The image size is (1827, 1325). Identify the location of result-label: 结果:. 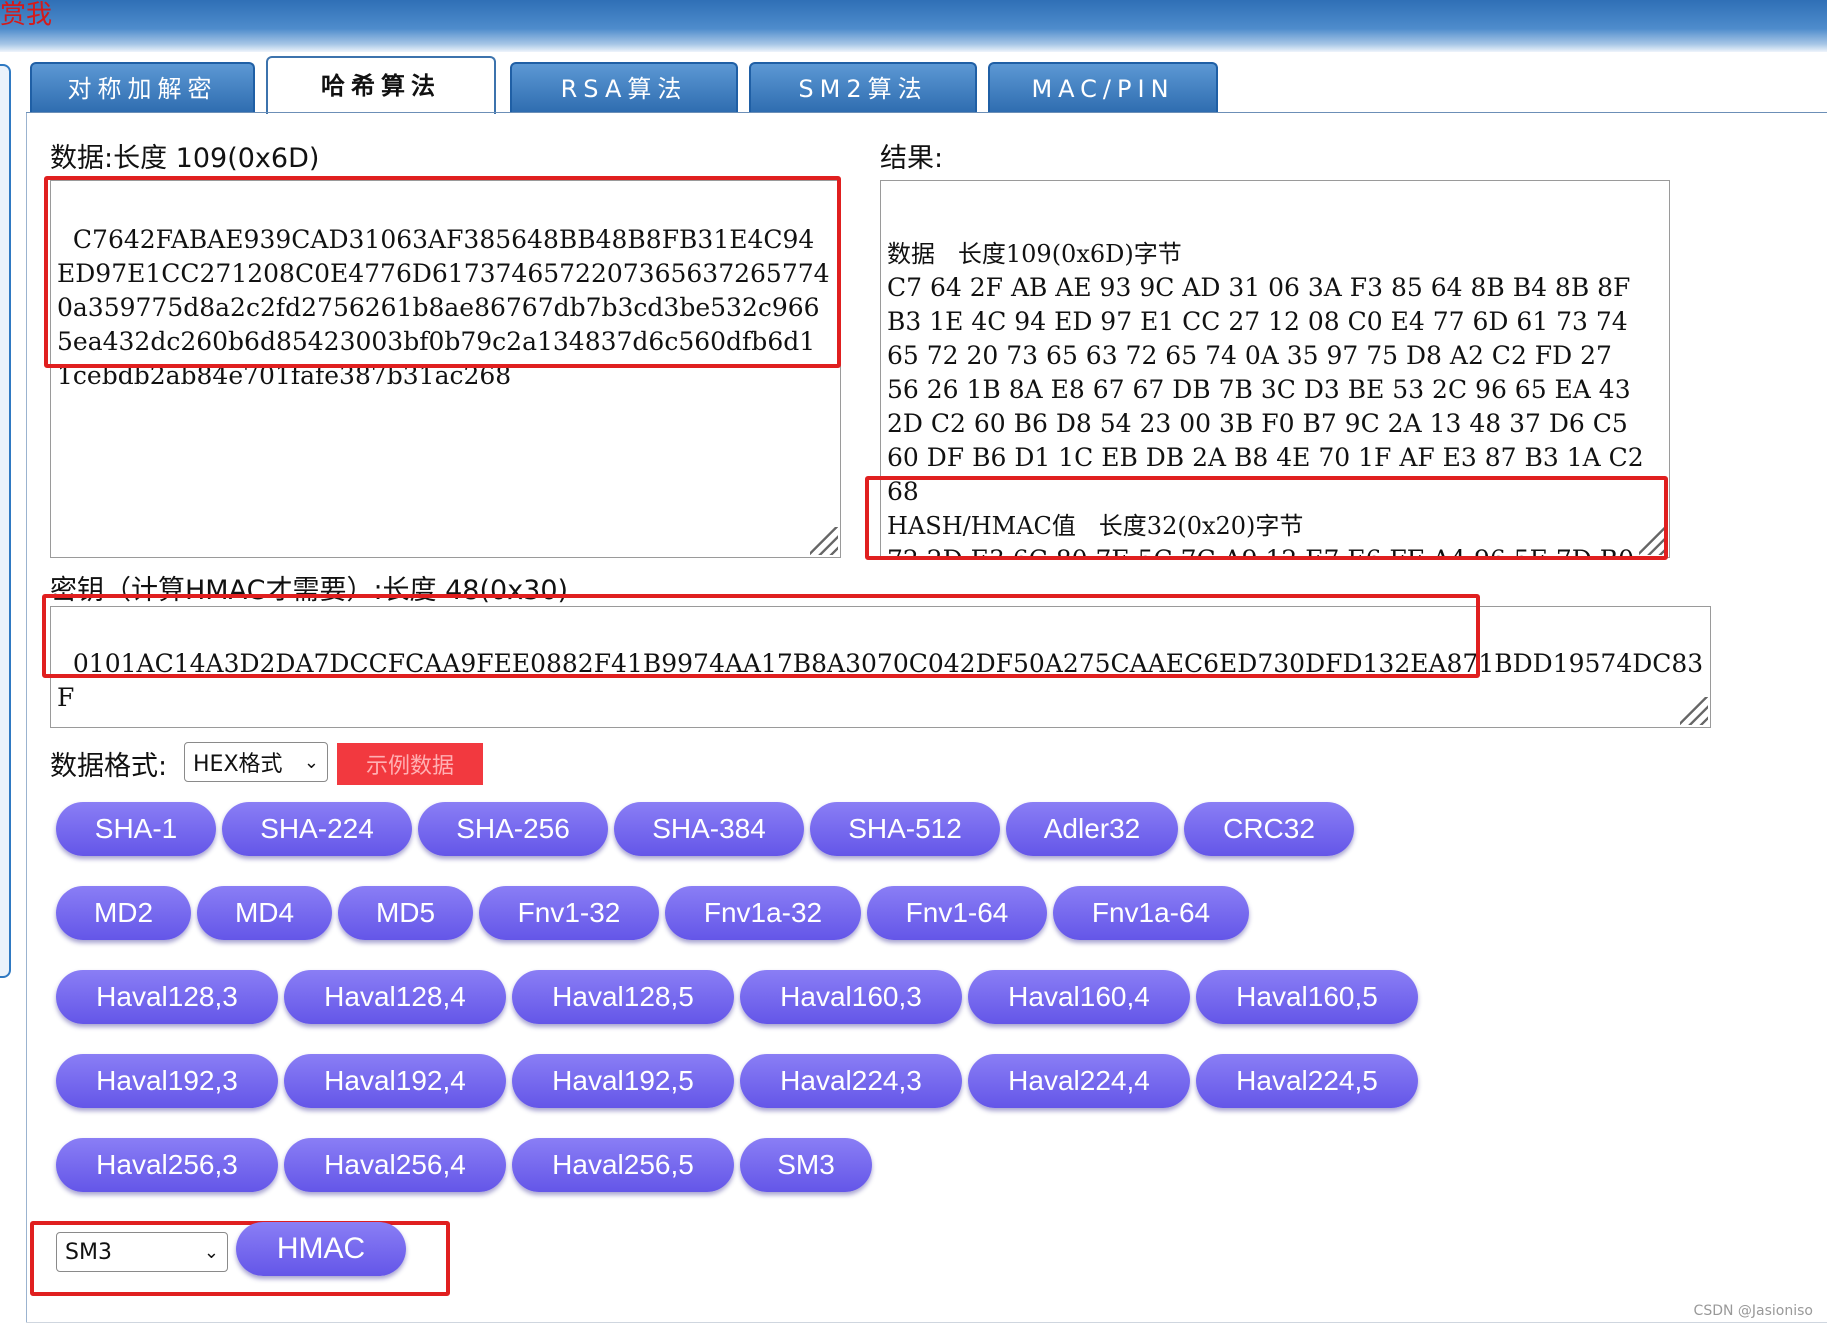
(912, 158).